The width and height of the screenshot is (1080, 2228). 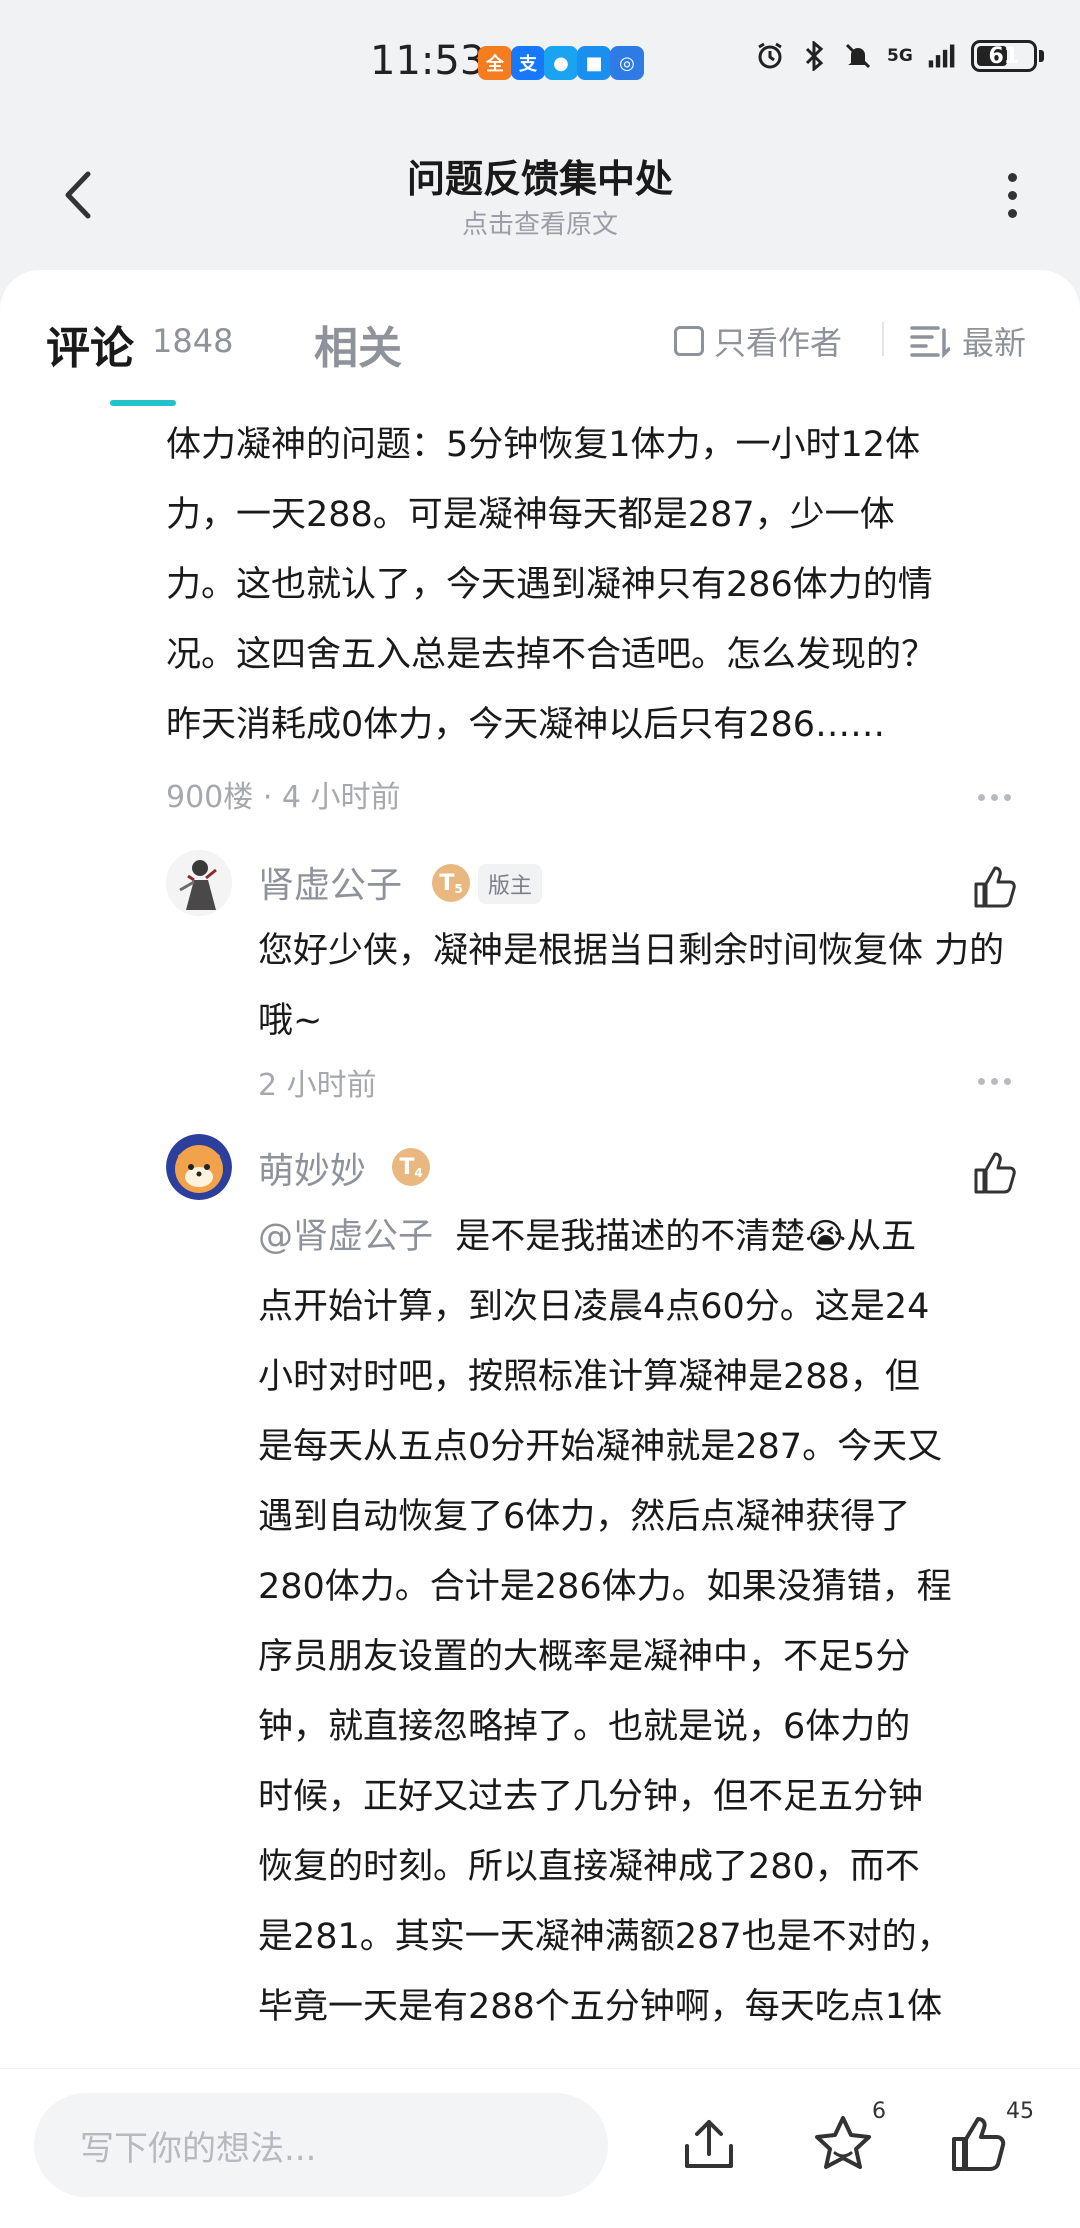 What do you see at coordinates (143, 403) in the screenshot?
I see `active-tab-indicator` at bounding box center [143, 403].